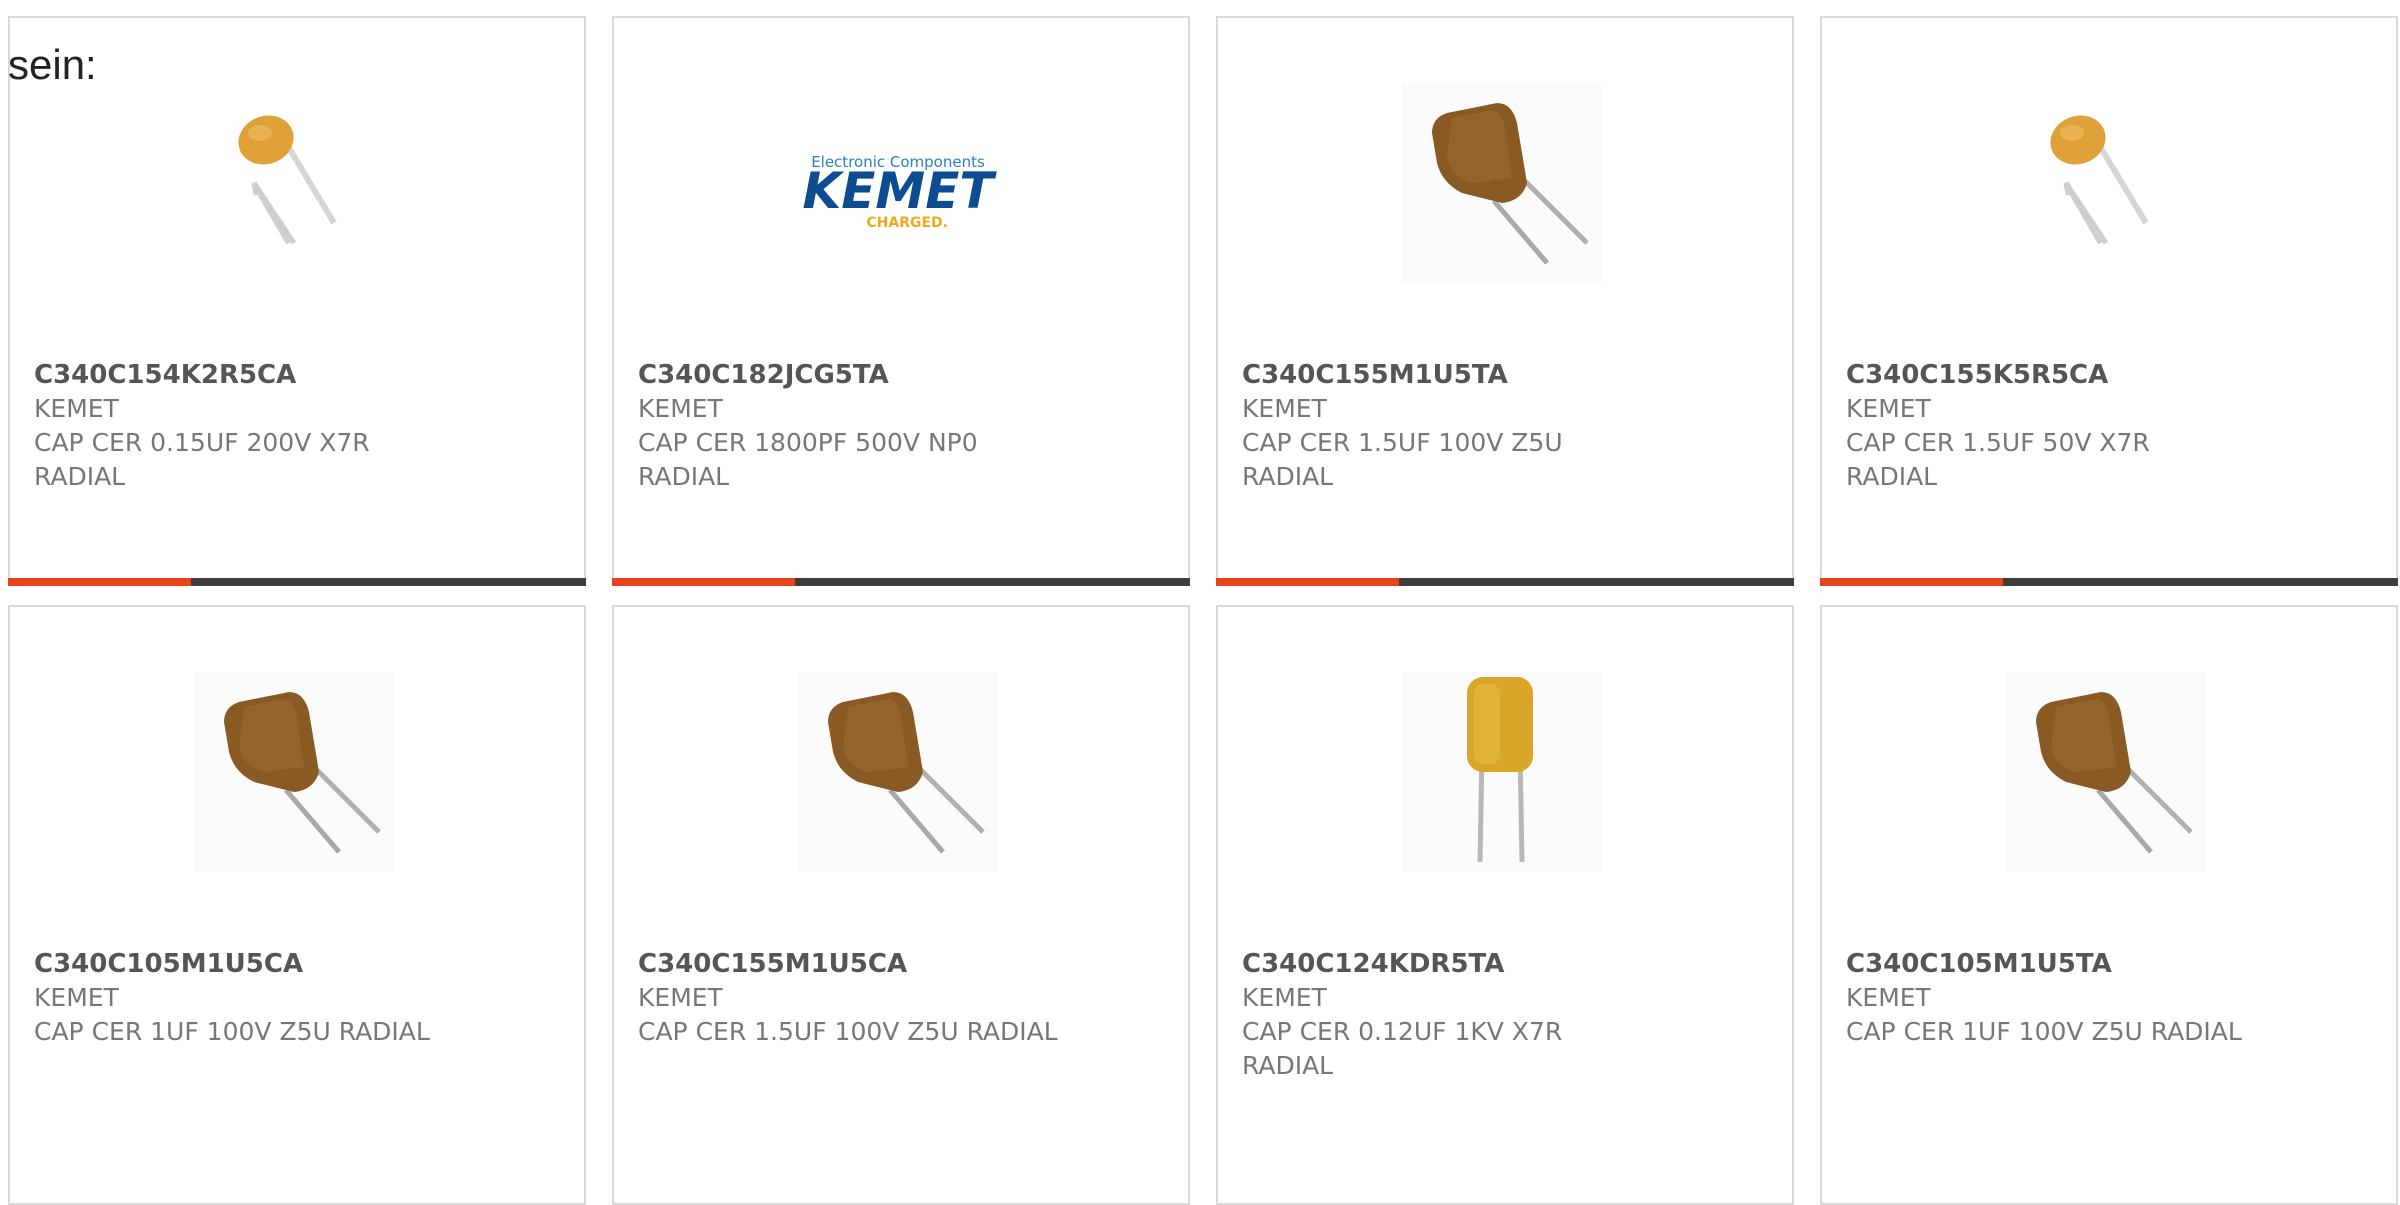 The width and height of the screenshot is (2400, 1205). What do you see at coordinates (907, 223) in the screenshot?
I see `logo-sub-text: CHARGED.` at bounding box center [907, 223].